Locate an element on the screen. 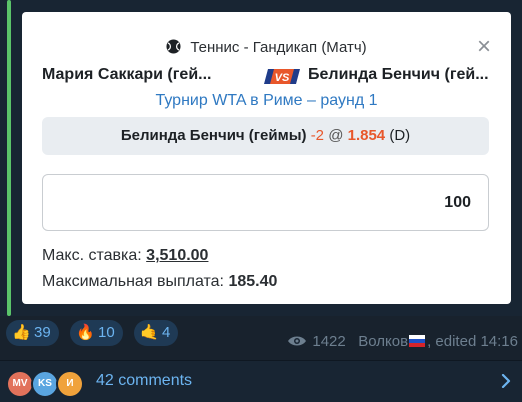 The height and width of the screenshot is (402, 522). reaction-count: 39 is located at coordinates (42, 332).